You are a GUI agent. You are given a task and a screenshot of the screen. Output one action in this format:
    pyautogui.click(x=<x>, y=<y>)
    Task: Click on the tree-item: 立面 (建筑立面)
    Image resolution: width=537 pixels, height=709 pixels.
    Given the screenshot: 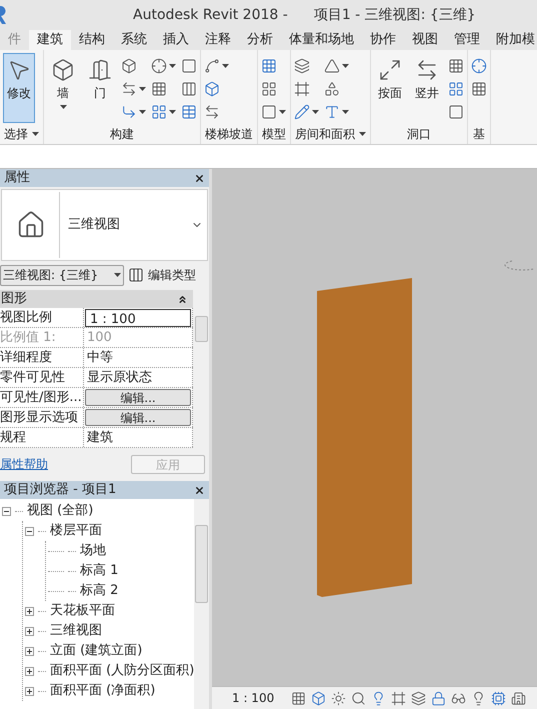 What is the action you would take?
    pyautogui.click(x=96, y=651)
    